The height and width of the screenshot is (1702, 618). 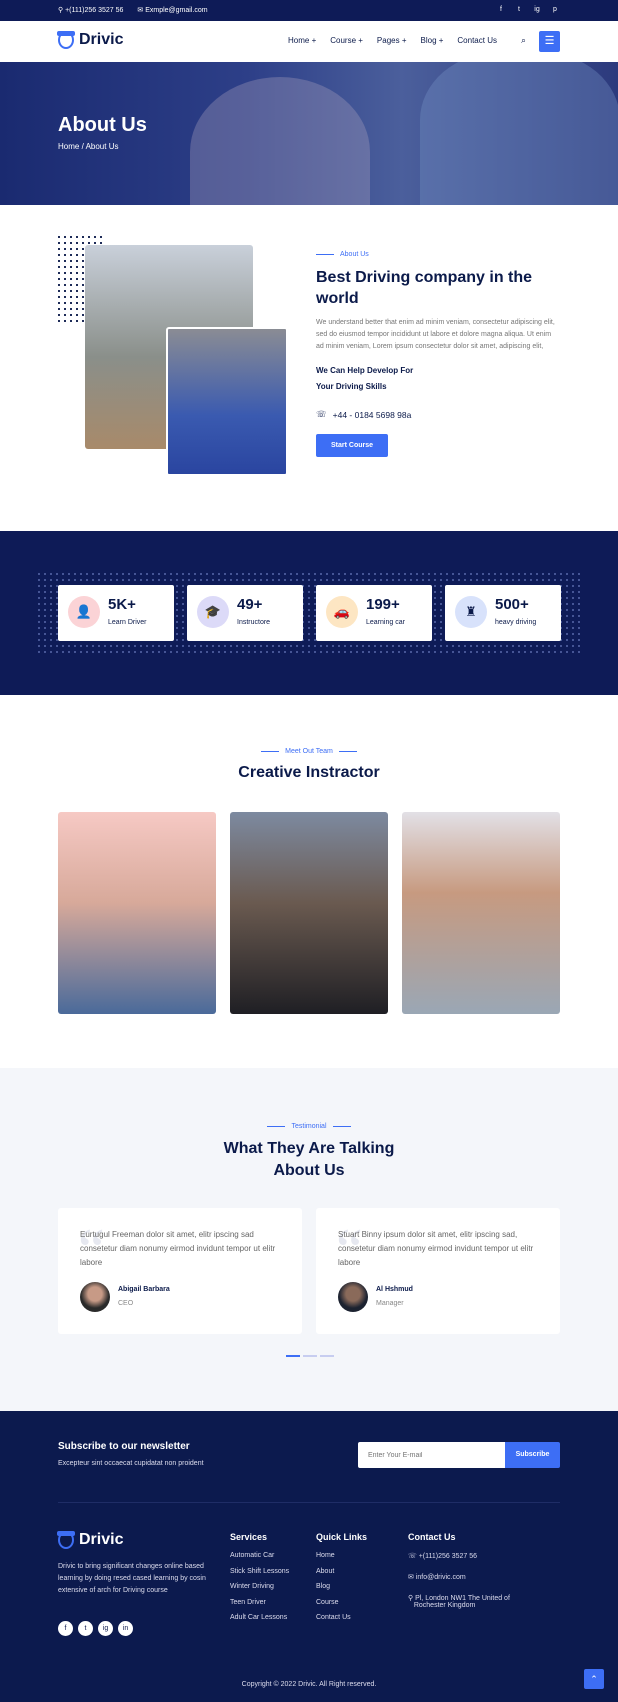 I want to click on footer-link: Winter Driving, so click(x=259, y=1591).